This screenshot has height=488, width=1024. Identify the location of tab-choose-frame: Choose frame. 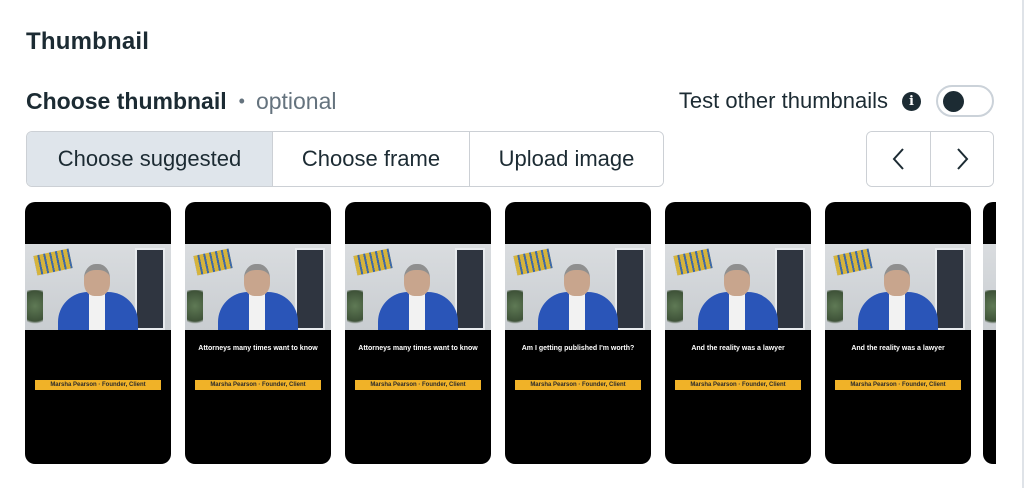
(370, 159).